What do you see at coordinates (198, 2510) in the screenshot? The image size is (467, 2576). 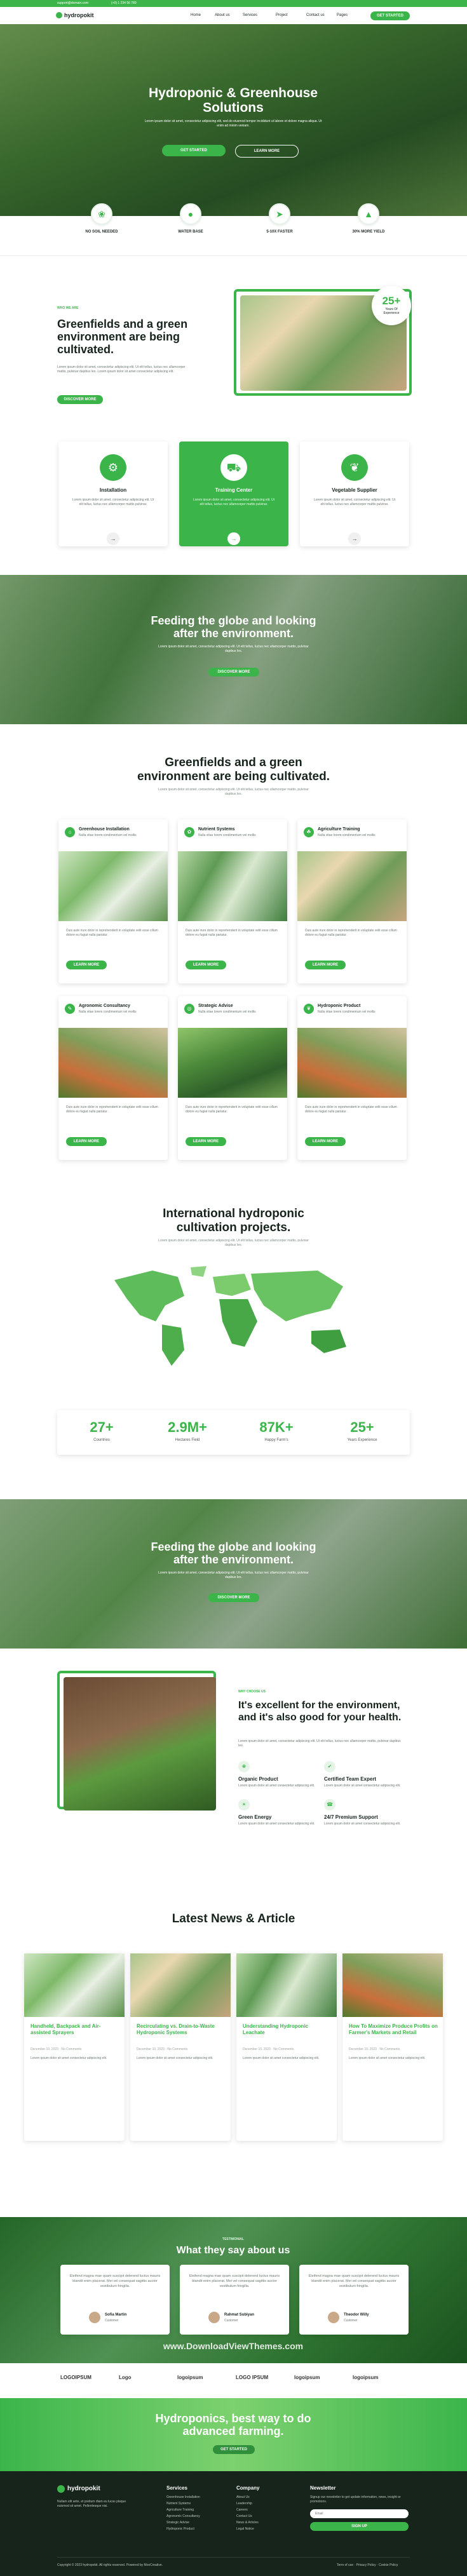 I see `footer-link: Agriculture Training` at bounding box center [198, 2510].